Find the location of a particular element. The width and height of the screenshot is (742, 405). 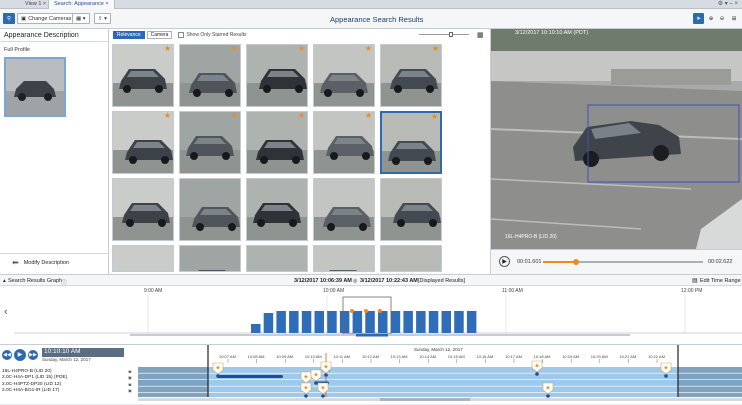

starred-only-label: Show Only Starred Results is located at coordinates (216, 35).